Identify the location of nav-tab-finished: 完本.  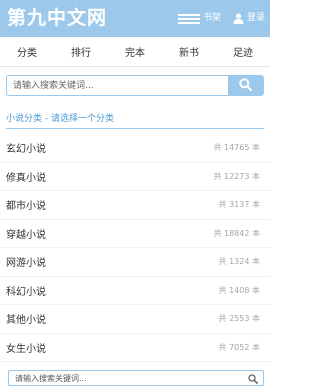
(135, 53).